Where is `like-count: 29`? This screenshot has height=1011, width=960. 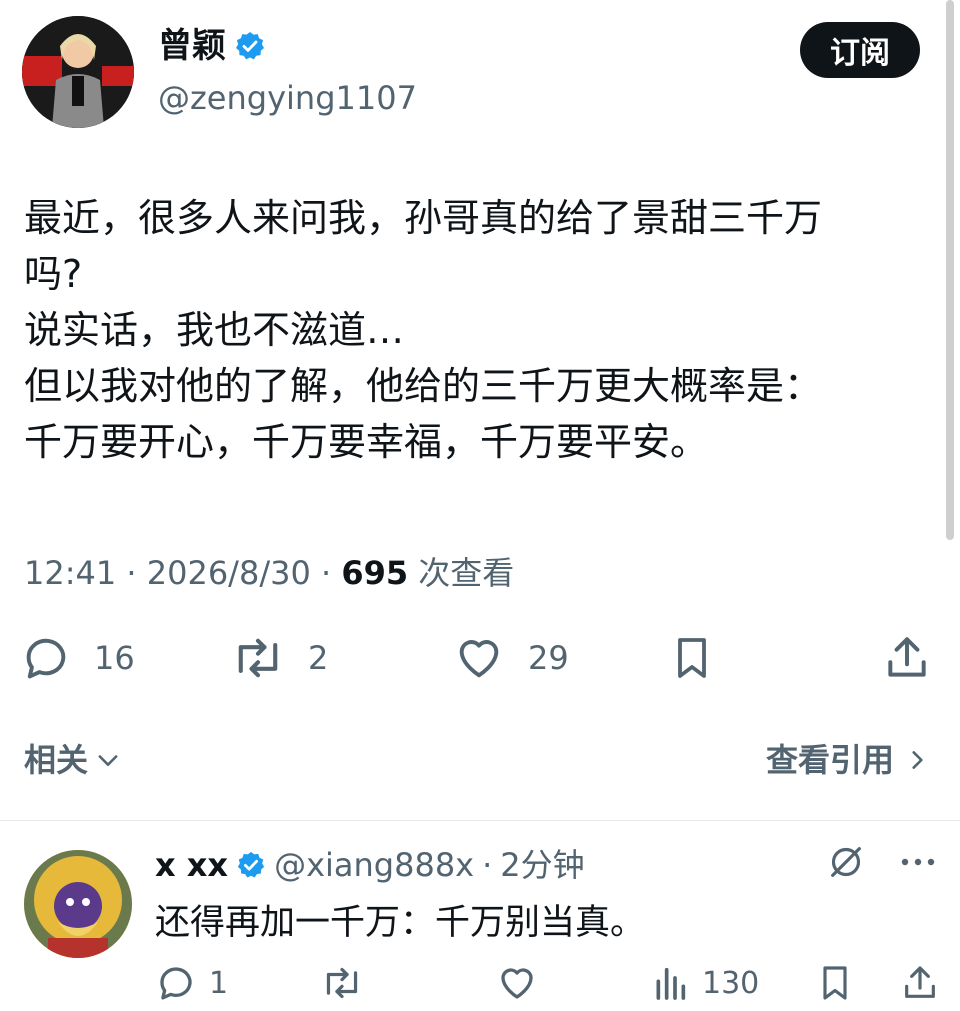 like-count: 29 is located at coordinates (548, 658).